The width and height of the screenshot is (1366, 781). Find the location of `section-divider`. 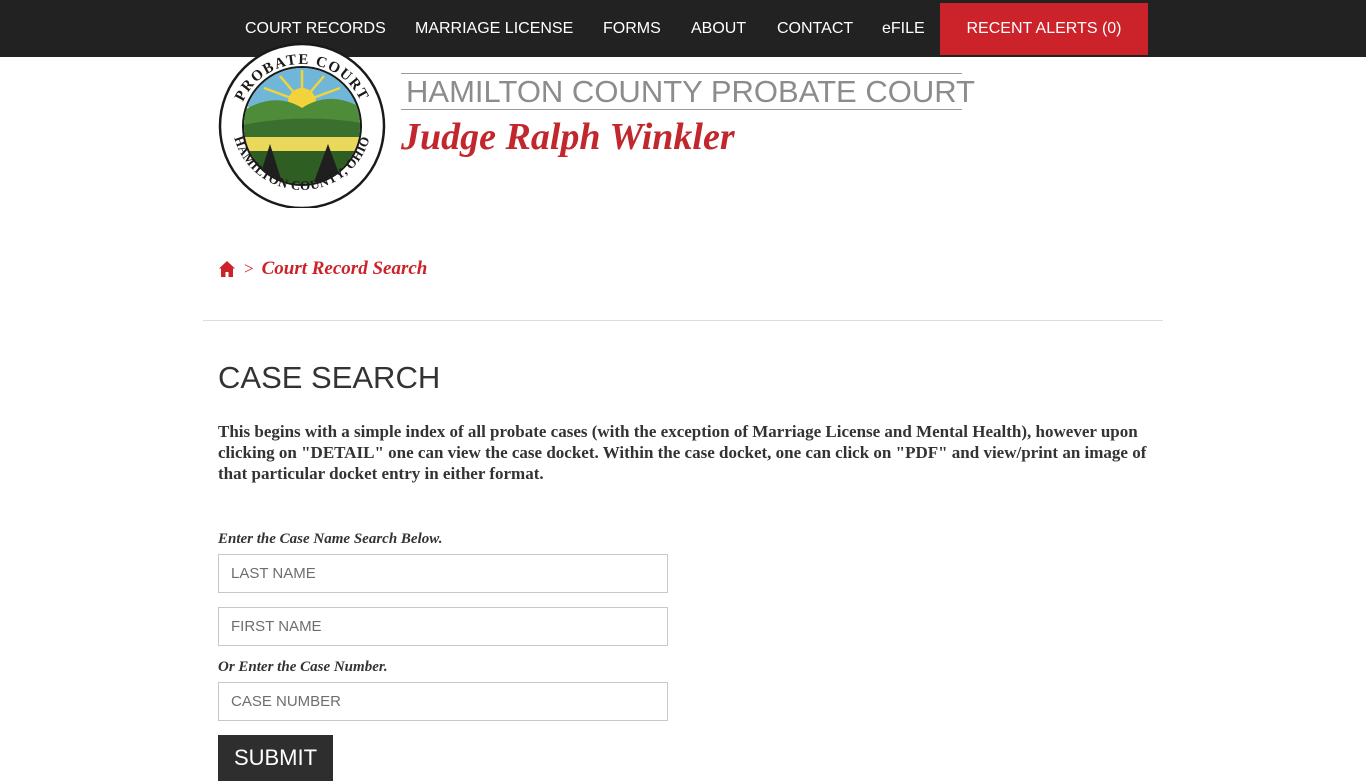

section-divider is located at coordinates (683, 320).